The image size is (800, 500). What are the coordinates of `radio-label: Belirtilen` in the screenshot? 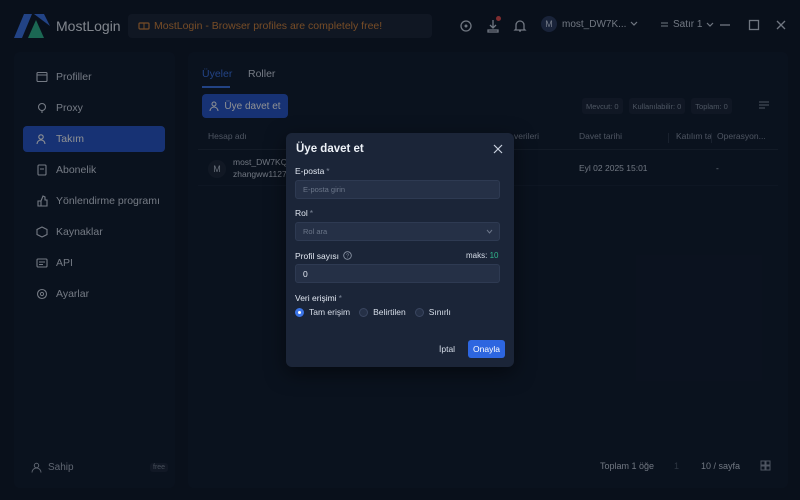 It's located at (389, 312).